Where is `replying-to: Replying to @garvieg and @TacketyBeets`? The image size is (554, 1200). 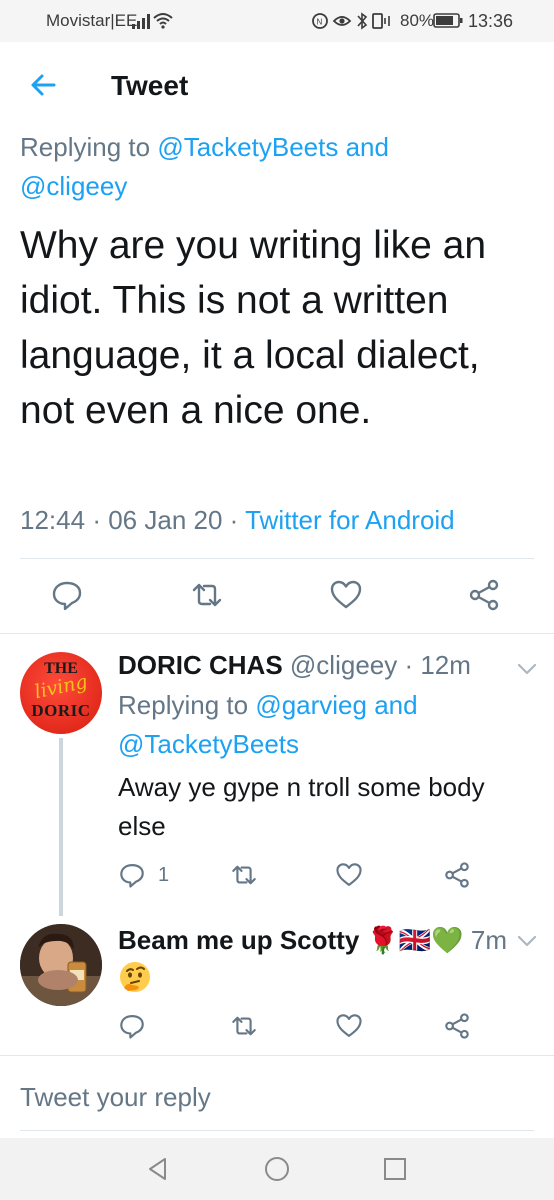 replying-to: Replying to @garvieg and @TacketyBeets is located at coordinates (323, 725).